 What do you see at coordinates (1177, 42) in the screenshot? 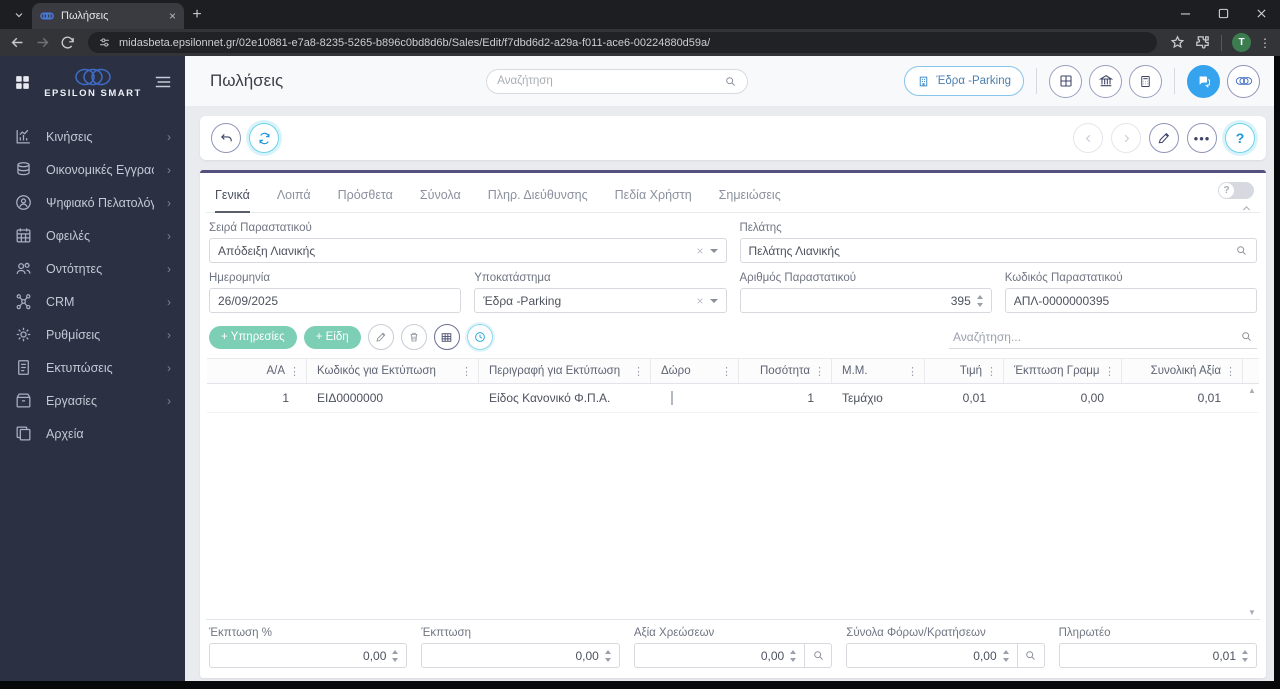
I see `bookmark-star-icon` at bounding box center [1177, 42].